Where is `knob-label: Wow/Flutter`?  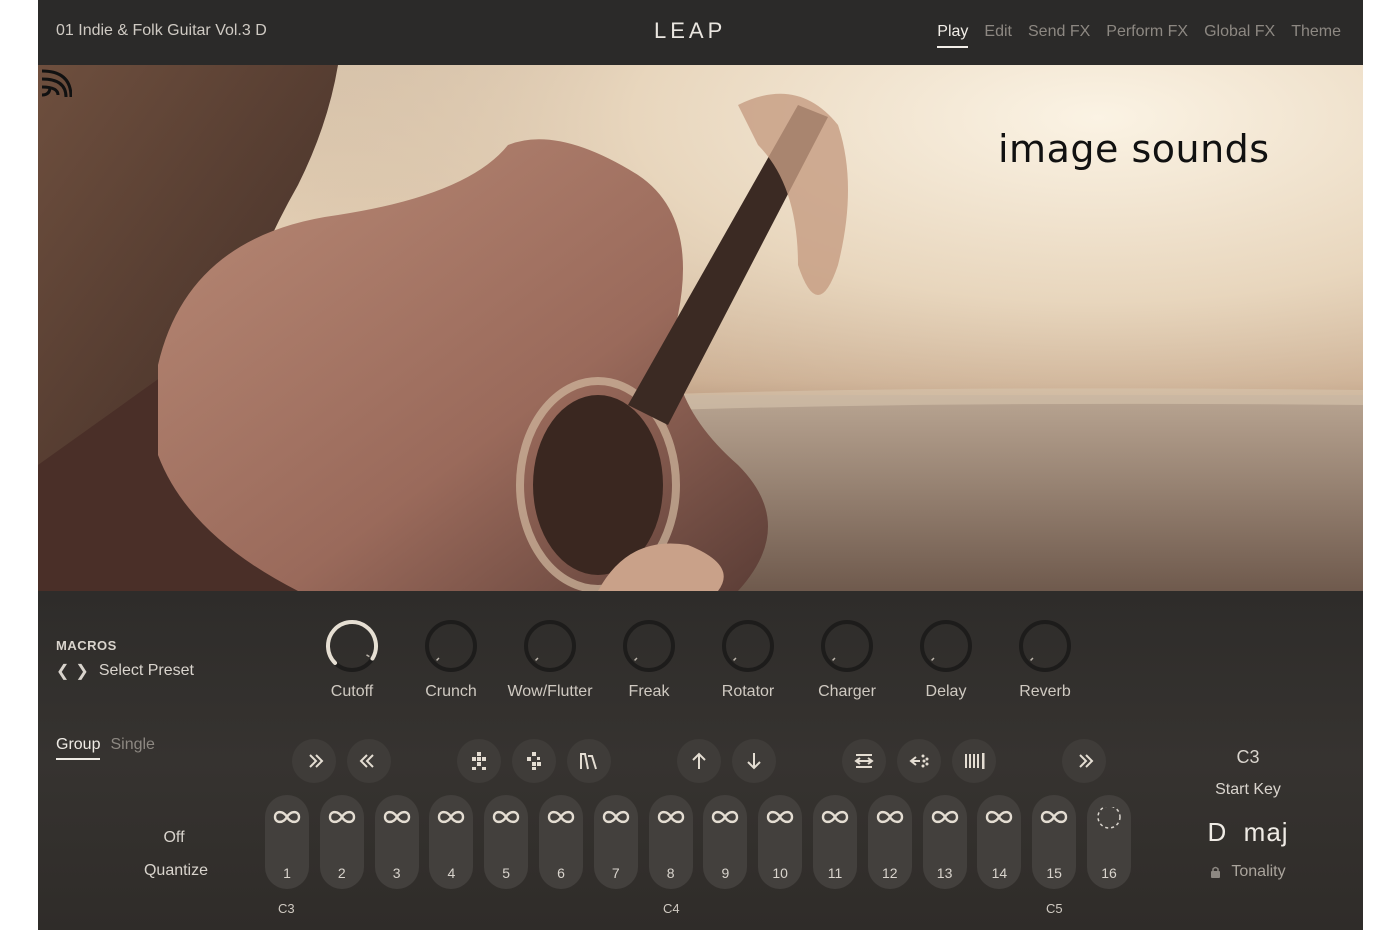 knob-label: Wow/Flutter is located at coordinates (550, 691).